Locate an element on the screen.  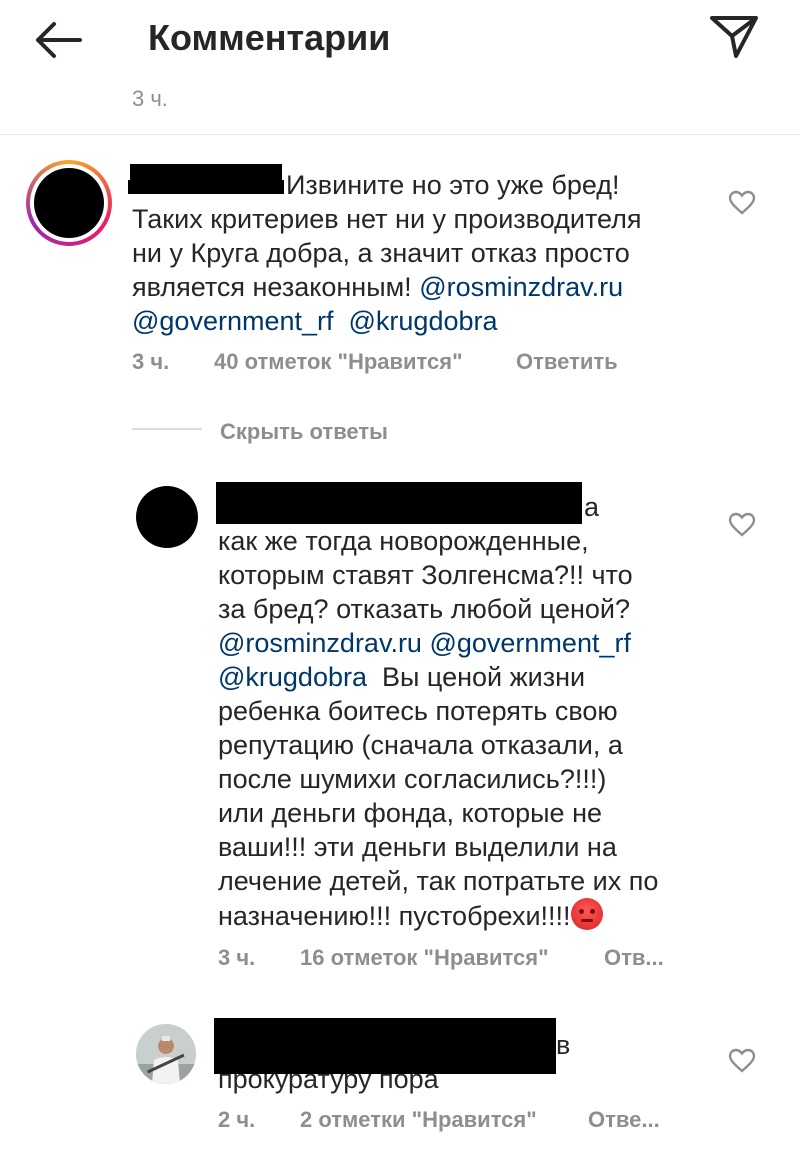
send-icon is located at coordinates (734, 37).